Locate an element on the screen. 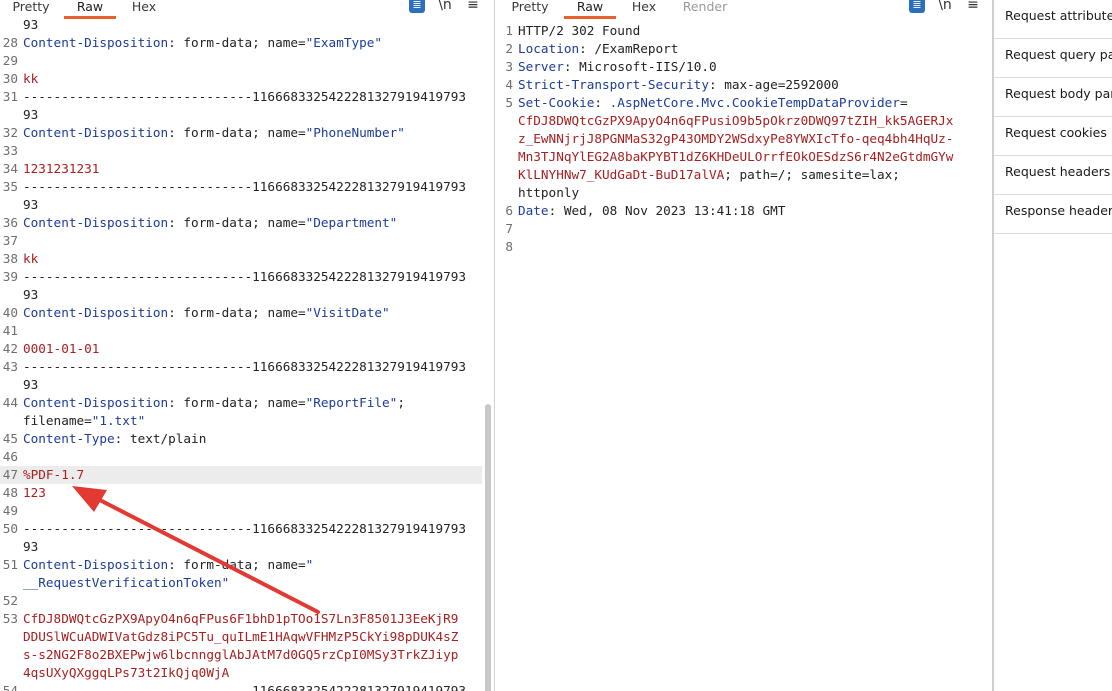 The width and height of the screenshot is (1112, 691). code-token: KlLNYHNw7_KUdGaDt-BuD17alVA is located at coordinates (621, 174).